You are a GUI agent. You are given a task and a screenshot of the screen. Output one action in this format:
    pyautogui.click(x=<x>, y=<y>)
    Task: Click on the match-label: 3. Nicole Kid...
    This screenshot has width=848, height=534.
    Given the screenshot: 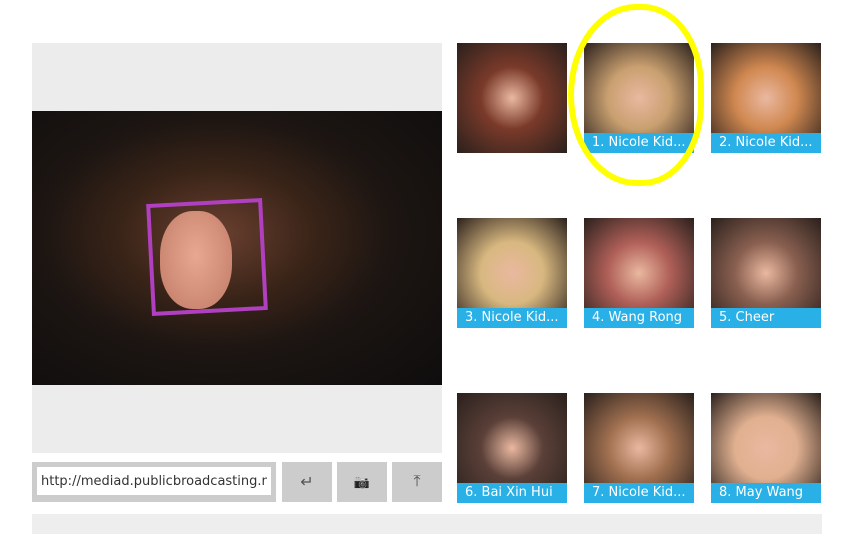 What is the action you would take?
    pyautogui.click(x=512, y=318)
    